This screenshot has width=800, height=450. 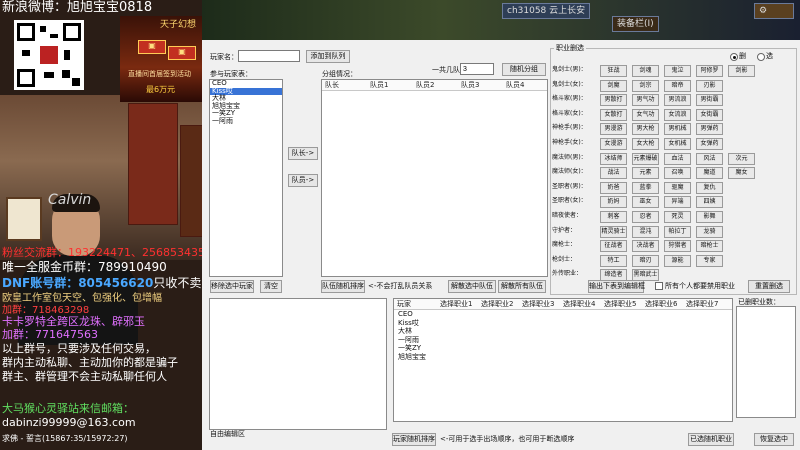 I want to click on set-member-button: 队员->, so click(x=303, y=180).